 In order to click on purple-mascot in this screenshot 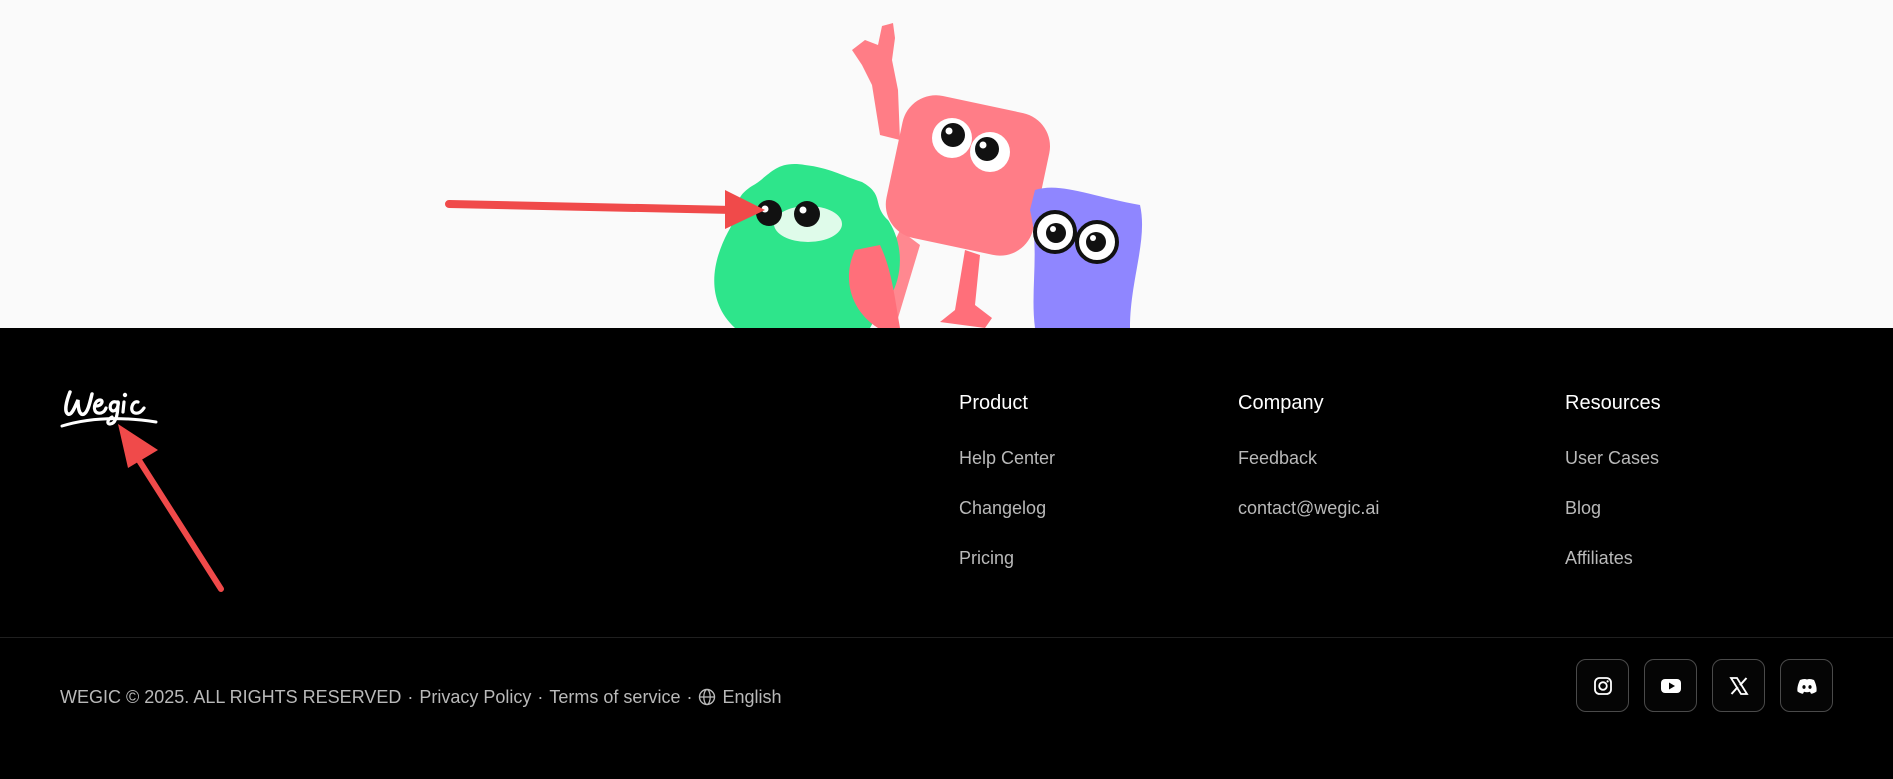, I will do `click(1086, 257)`.